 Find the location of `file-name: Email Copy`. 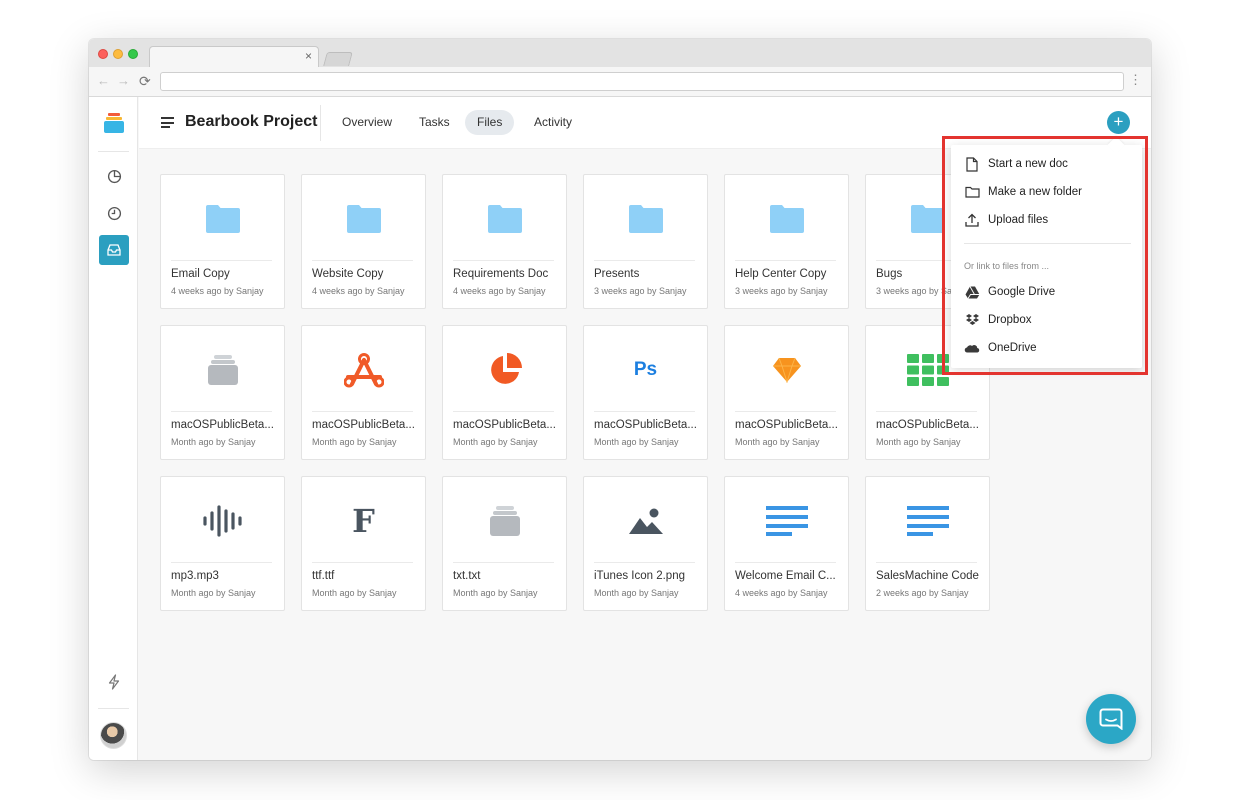

file-name: Email Copy is located at coordinates (200, 274).